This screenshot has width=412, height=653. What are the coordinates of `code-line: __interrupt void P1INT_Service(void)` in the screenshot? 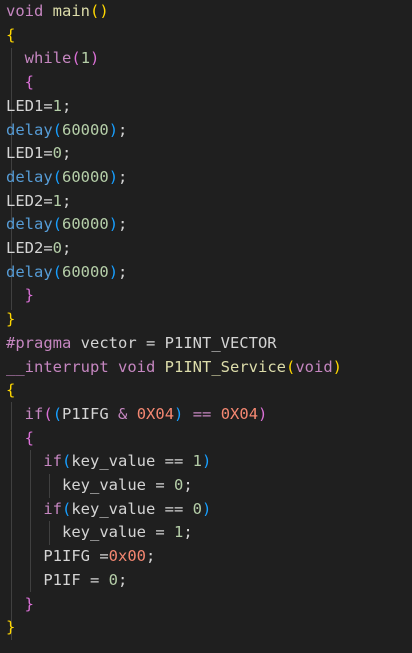 It's located at (174, 368).